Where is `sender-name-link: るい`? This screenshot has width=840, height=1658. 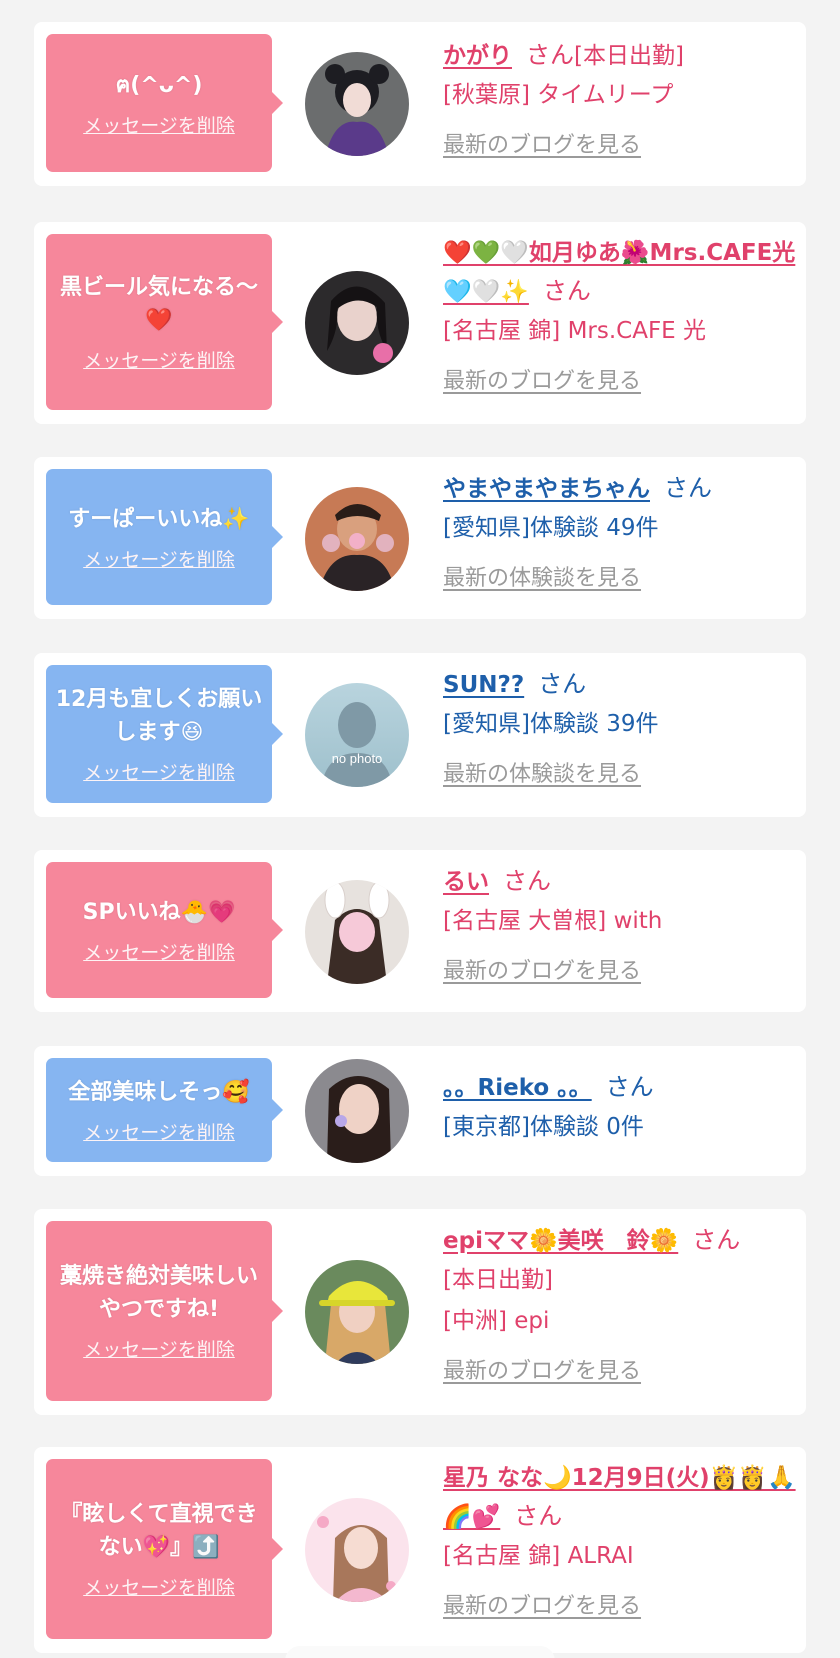 sender-name-link: るい is located at coordinates (466, 882).